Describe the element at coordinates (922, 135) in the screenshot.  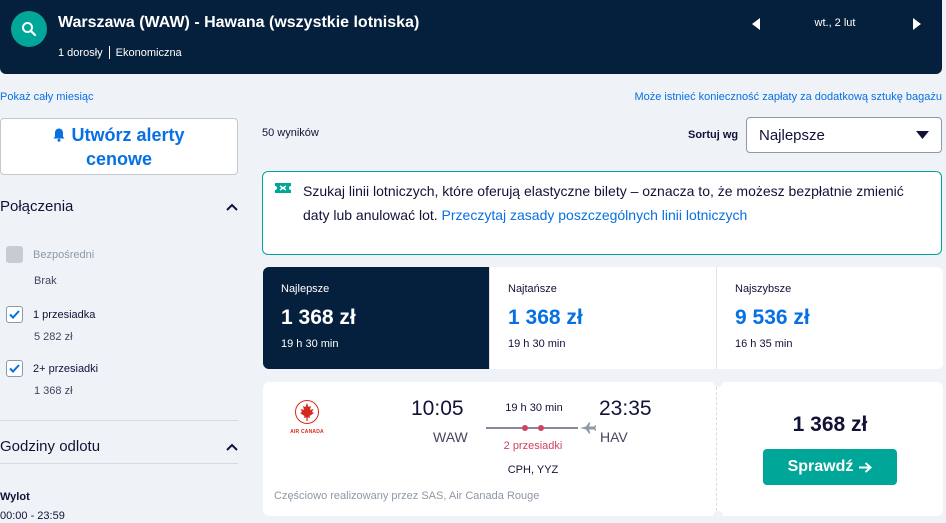
I see `caret-down-icon` at that location.